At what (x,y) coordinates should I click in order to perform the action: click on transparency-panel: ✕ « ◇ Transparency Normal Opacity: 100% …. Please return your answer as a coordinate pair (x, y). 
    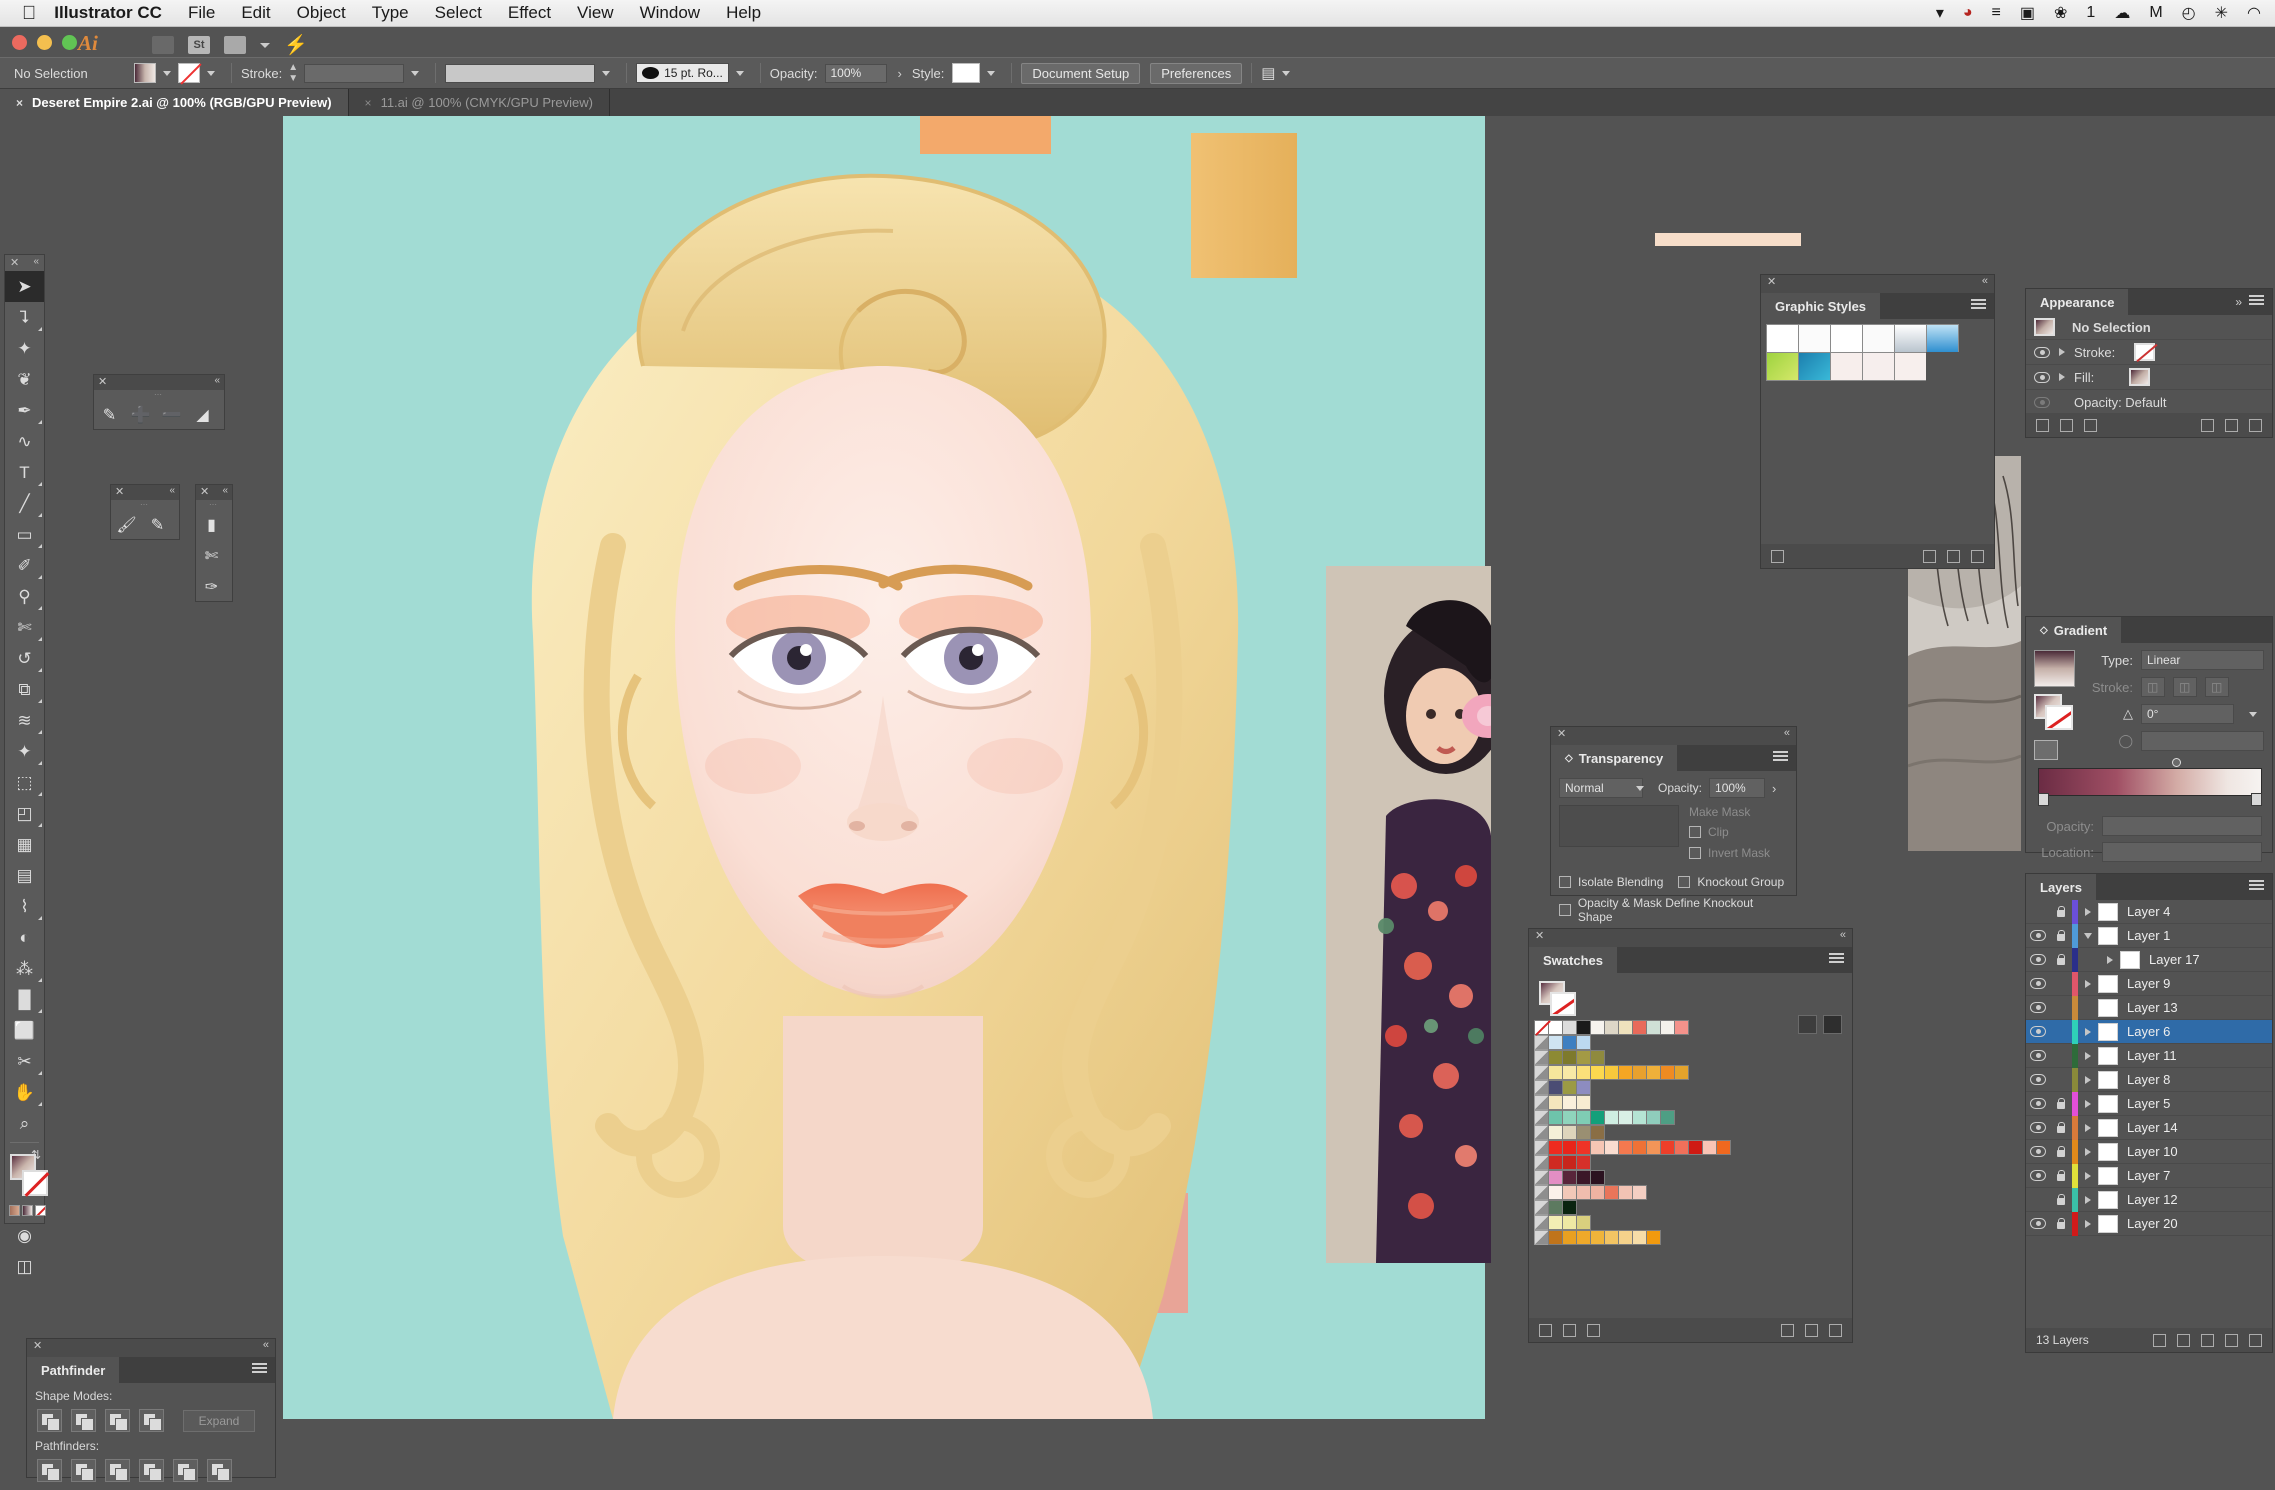
    Looking at the image, I should click on (1673, 825).